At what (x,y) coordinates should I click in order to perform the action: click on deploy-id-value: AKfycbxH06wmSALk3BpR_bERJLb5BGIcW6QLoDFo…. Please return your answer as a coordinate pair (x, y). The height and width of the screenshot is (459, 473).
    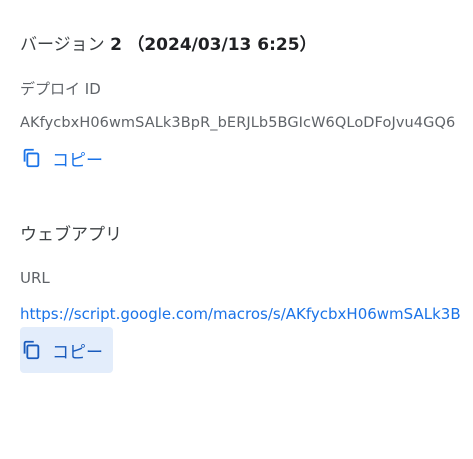
    Looking at the image, I should click on (238, 123).